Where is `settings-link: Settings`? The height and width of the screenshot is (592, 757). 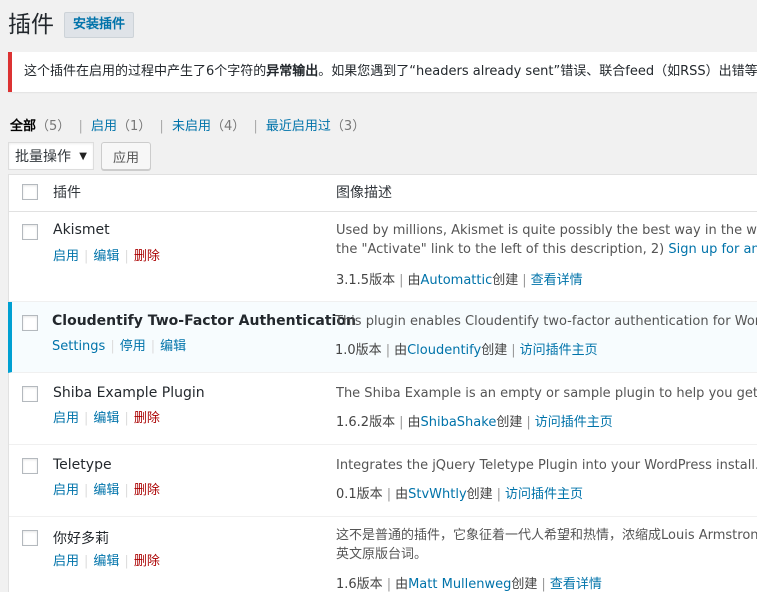
settings-link: Settings is located at coordinates (78, 346).